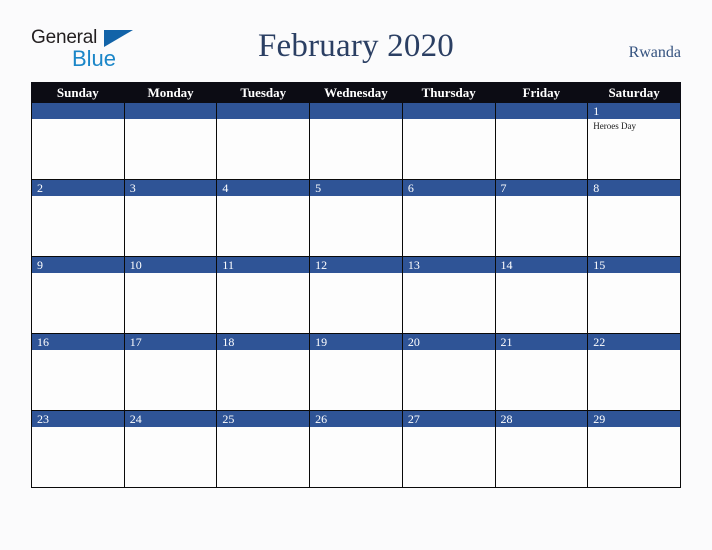 The width and height of the screenshot is (712, 550). I want to click on calendar-day-cell: 27, so click(448, 449).